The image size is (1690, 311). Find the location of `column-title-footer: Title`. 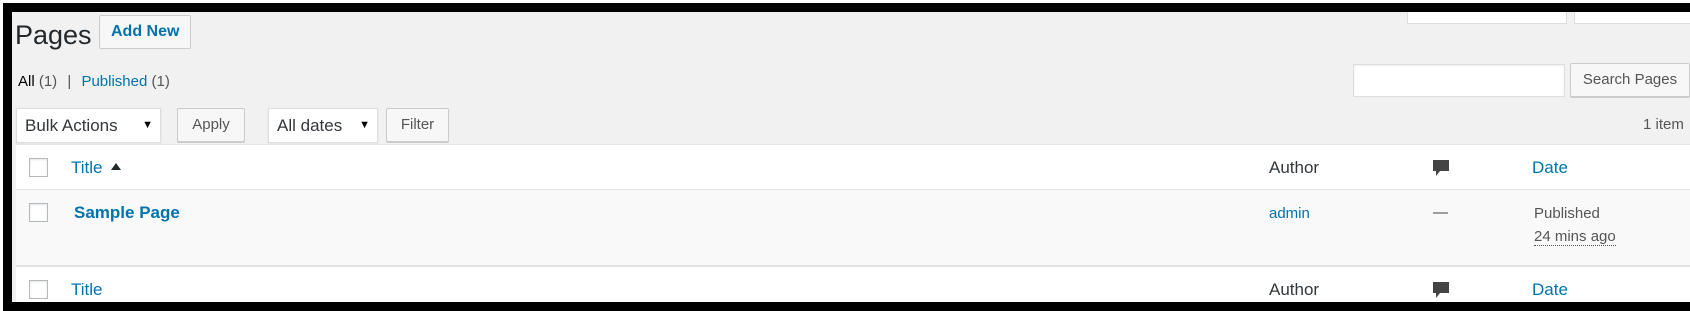

column-title-footer: Title is located at coordinates (87, 290).